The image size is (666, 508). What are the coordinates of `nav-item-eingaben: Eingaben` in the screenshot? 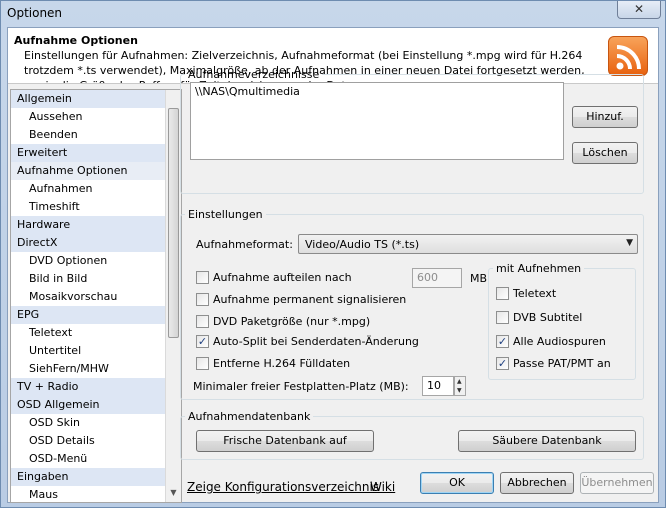 It's located at (88, 477).